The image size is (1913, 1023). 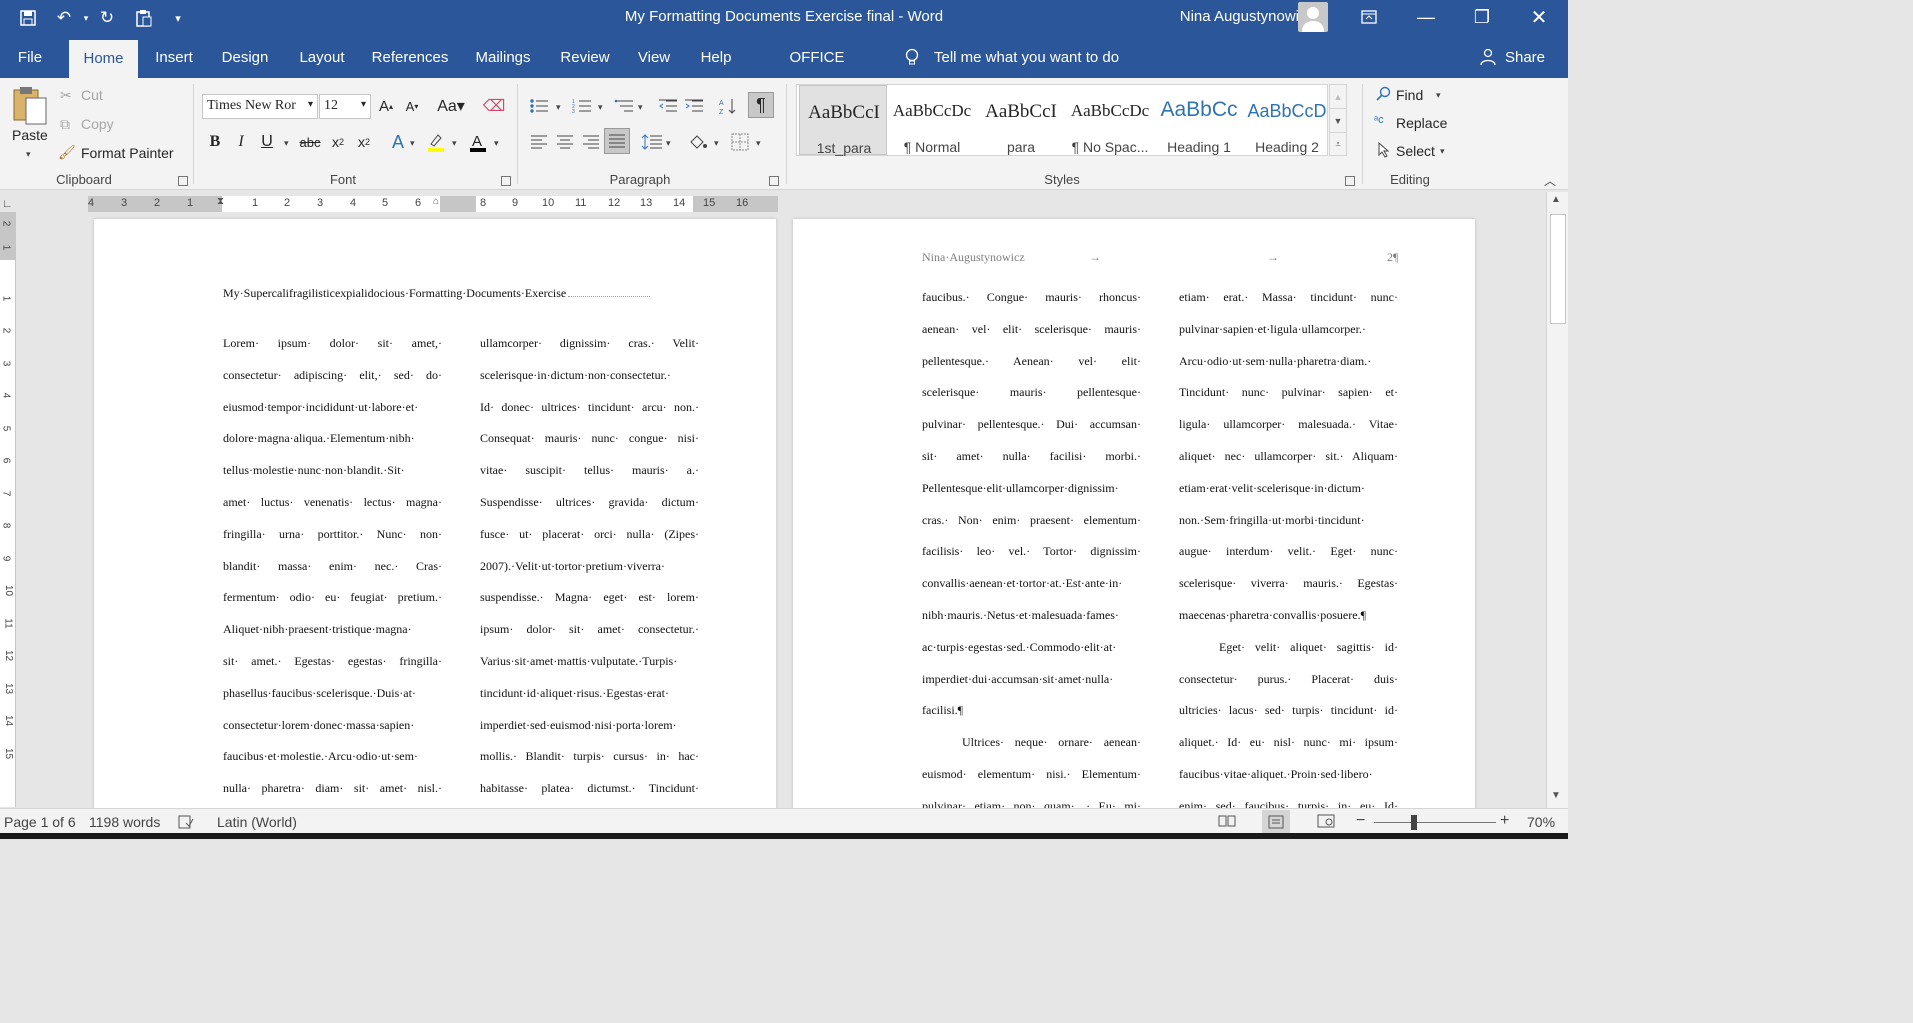 I want to click on clipboard-launcher-icon, so click(x=183, y=181).